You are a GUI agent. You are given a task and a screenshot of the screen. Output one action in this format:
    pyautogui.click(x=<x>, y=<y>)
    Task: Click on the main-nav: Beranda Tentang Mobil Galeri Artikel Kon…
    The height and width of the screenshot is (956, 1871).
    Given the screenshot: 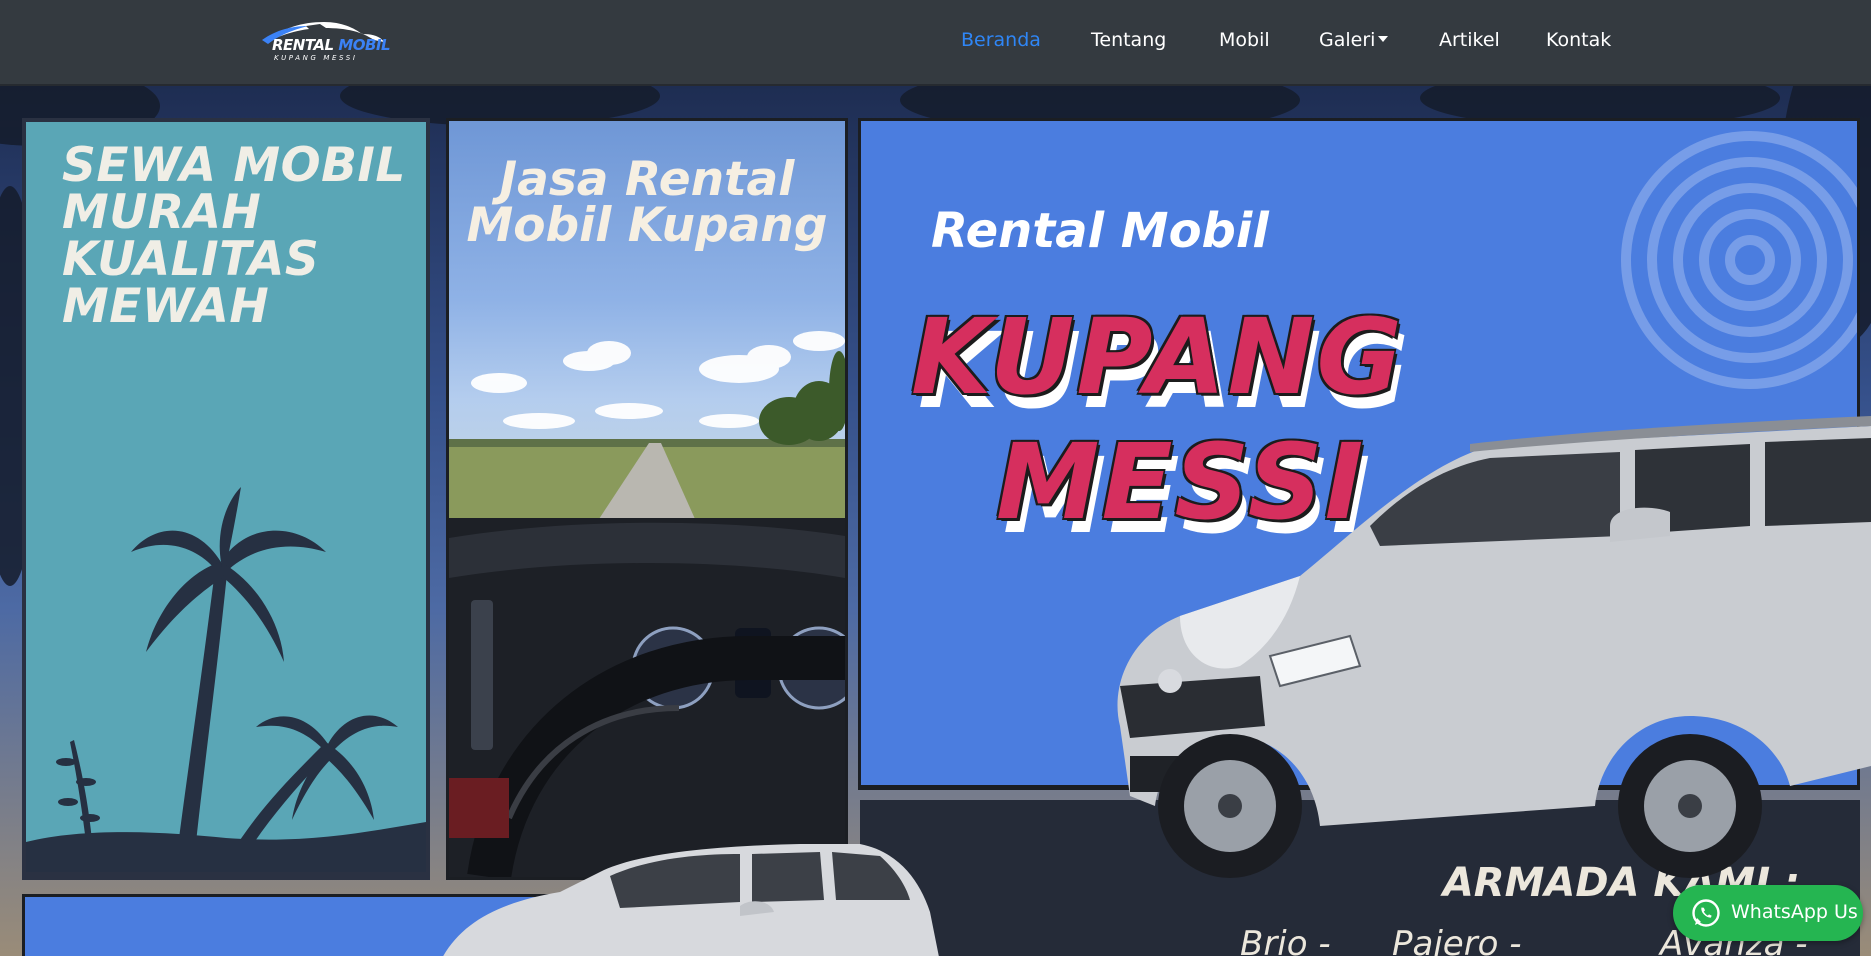 What is the action you would take?
    pyautogui.click(x=935, y=42)
    